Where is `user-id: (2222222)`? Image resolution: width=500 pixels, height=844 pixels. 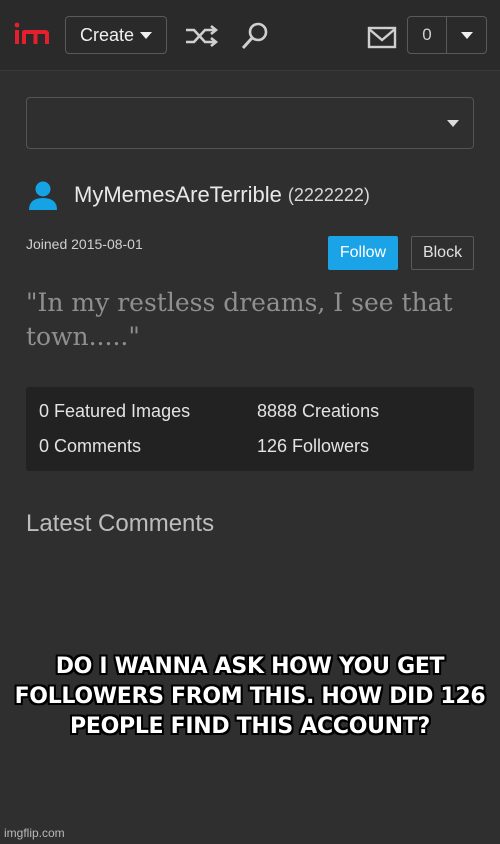 user-id: (2222222) is located at coordinates (328, 194).